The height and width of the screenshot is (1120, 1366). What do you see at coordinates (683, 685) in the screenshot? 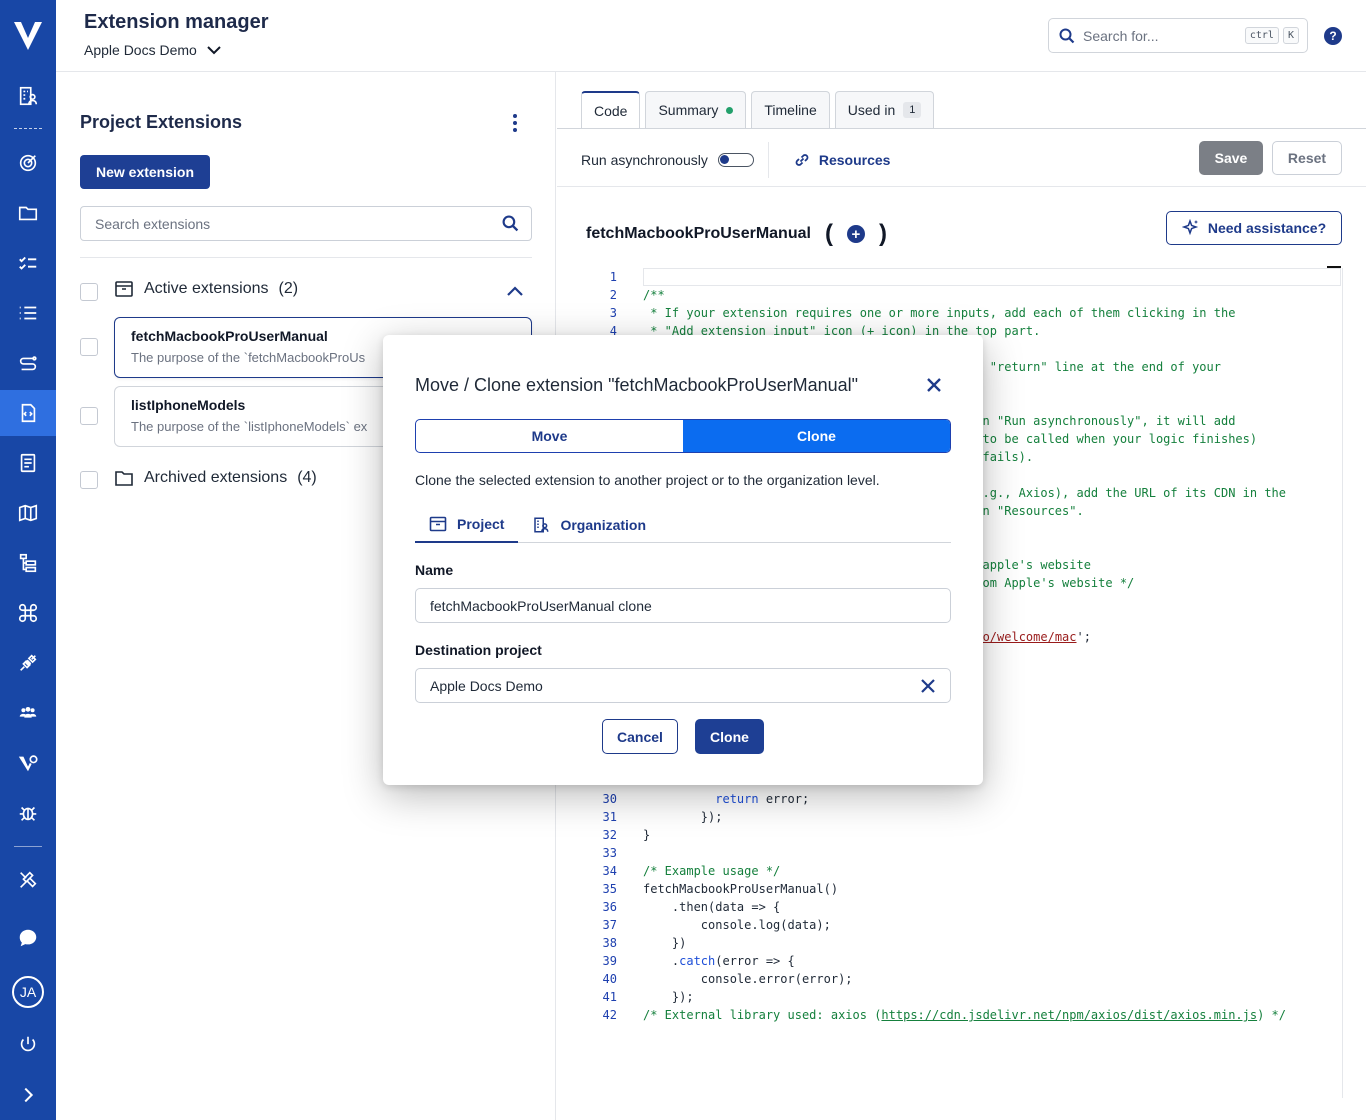
I see `destination-project-select: Apple Docs Demo` at bounding box center [683, 685].